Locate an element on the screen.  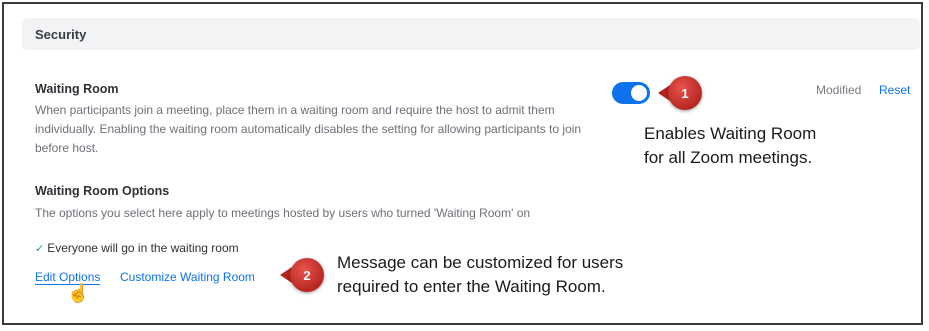
toggle-knob is located at coordinates (639, 93).